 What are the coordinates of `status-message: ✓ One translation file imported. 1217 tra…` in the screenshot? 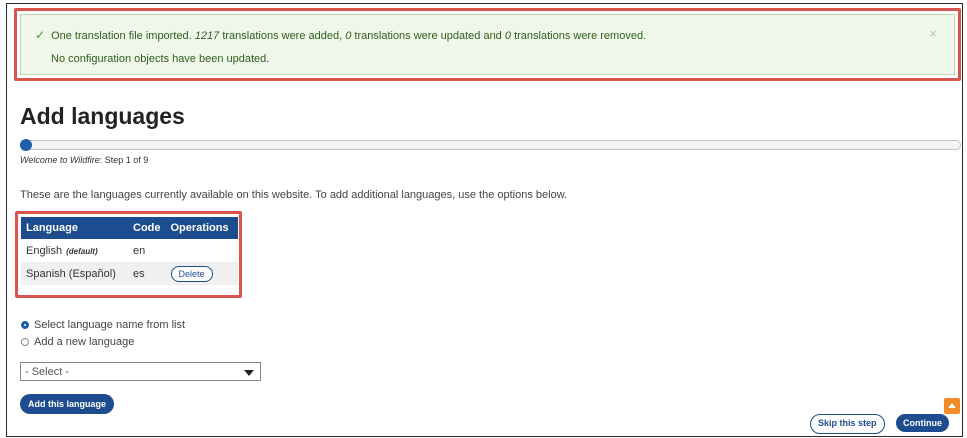 It's located at (487, 44).